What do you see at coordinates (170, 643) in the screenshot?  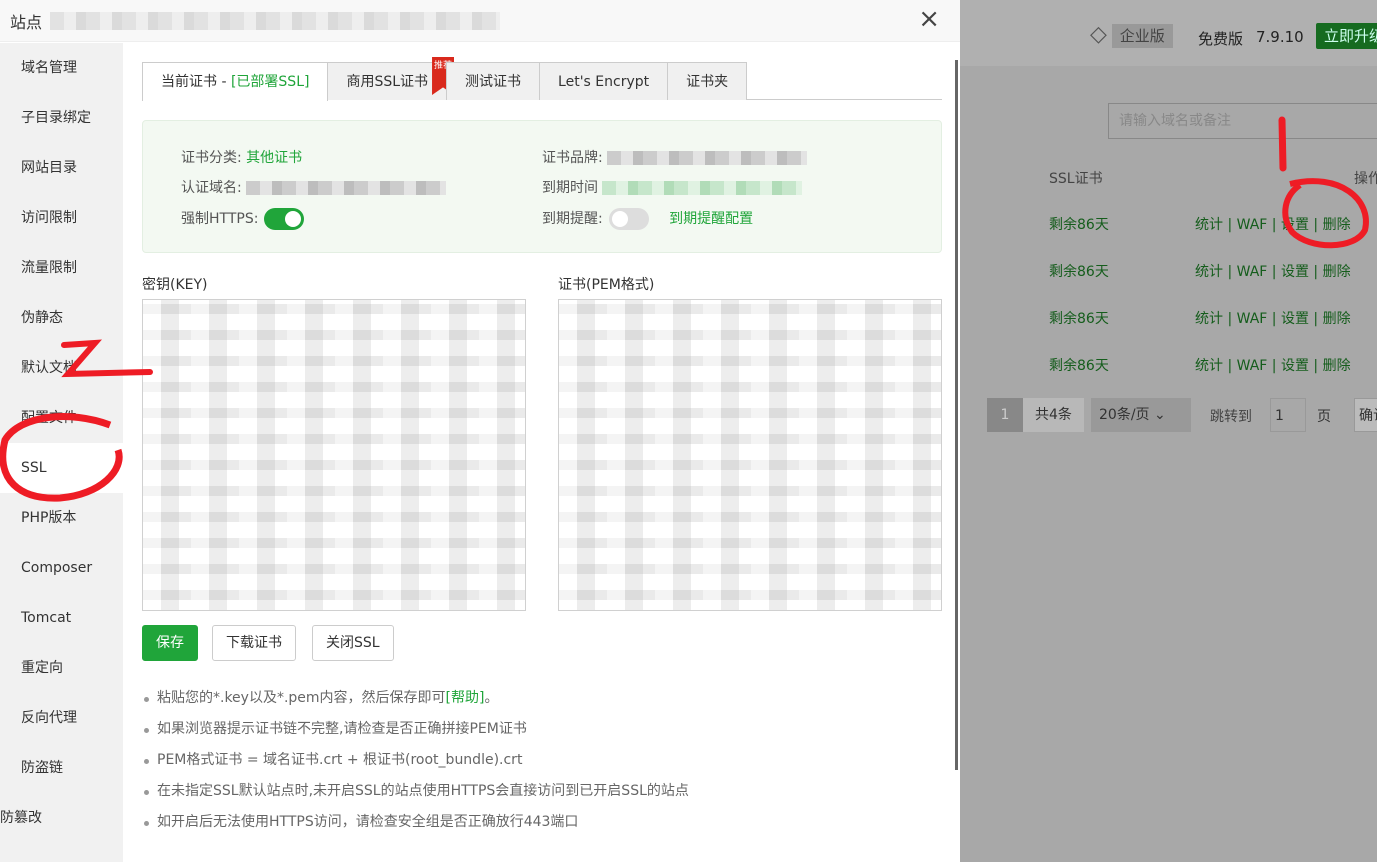 I see `save-button: 保存` at bounding box center [170, 643].